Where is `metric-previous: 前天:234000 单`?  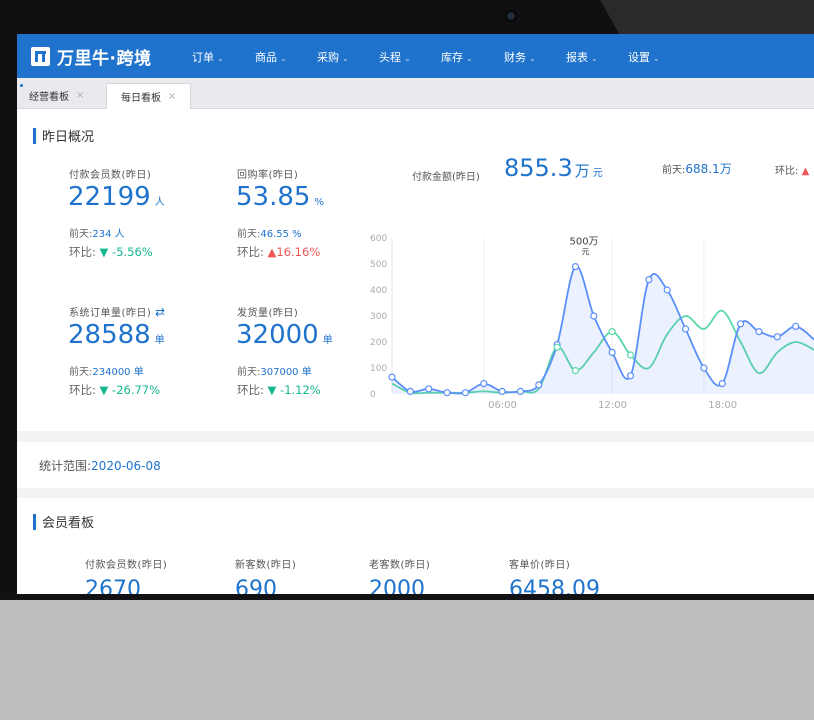
metric-previous: 前天:234000 单 is located at coordinates (106, 370).